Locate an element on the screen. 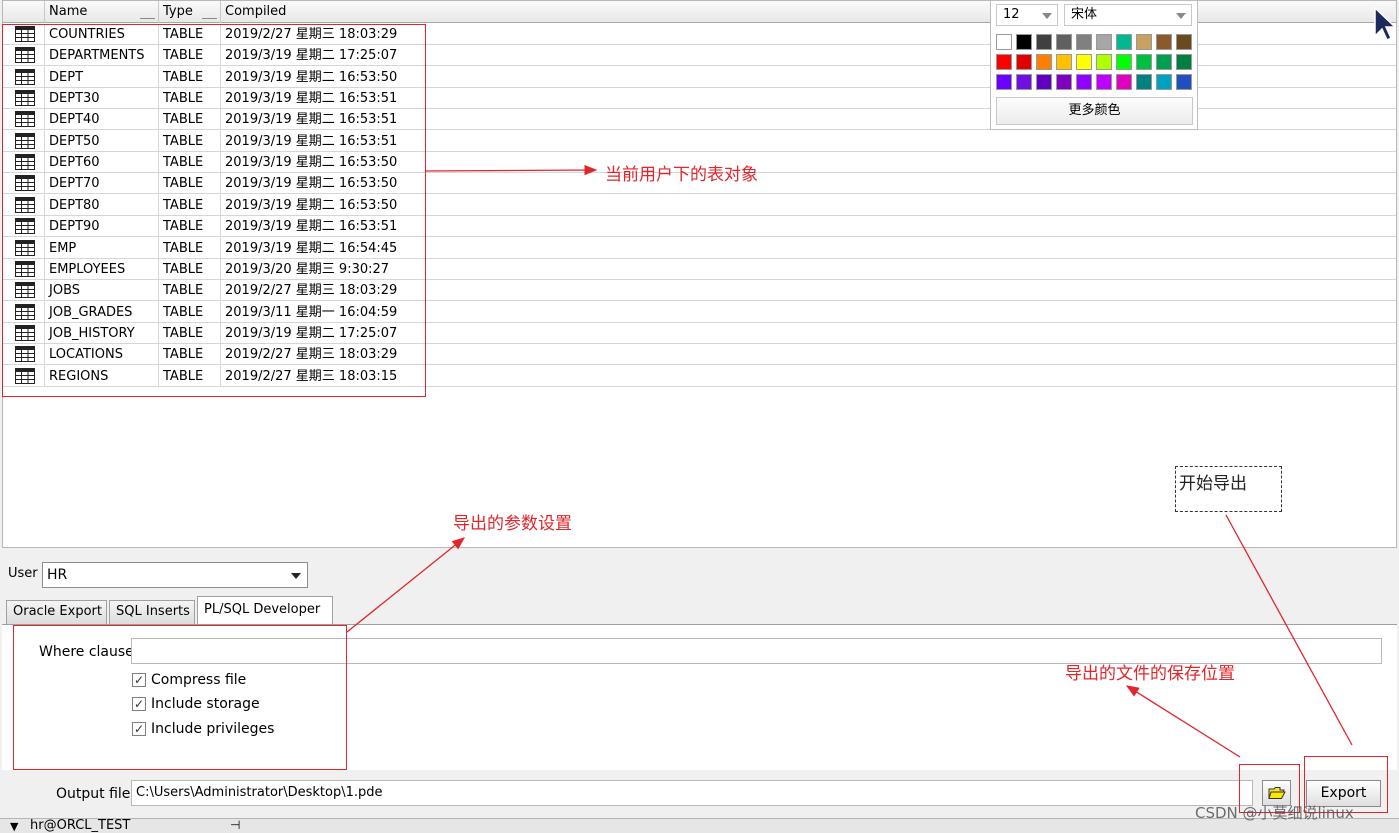  user-select: HR is located at coordinates (175, 575).